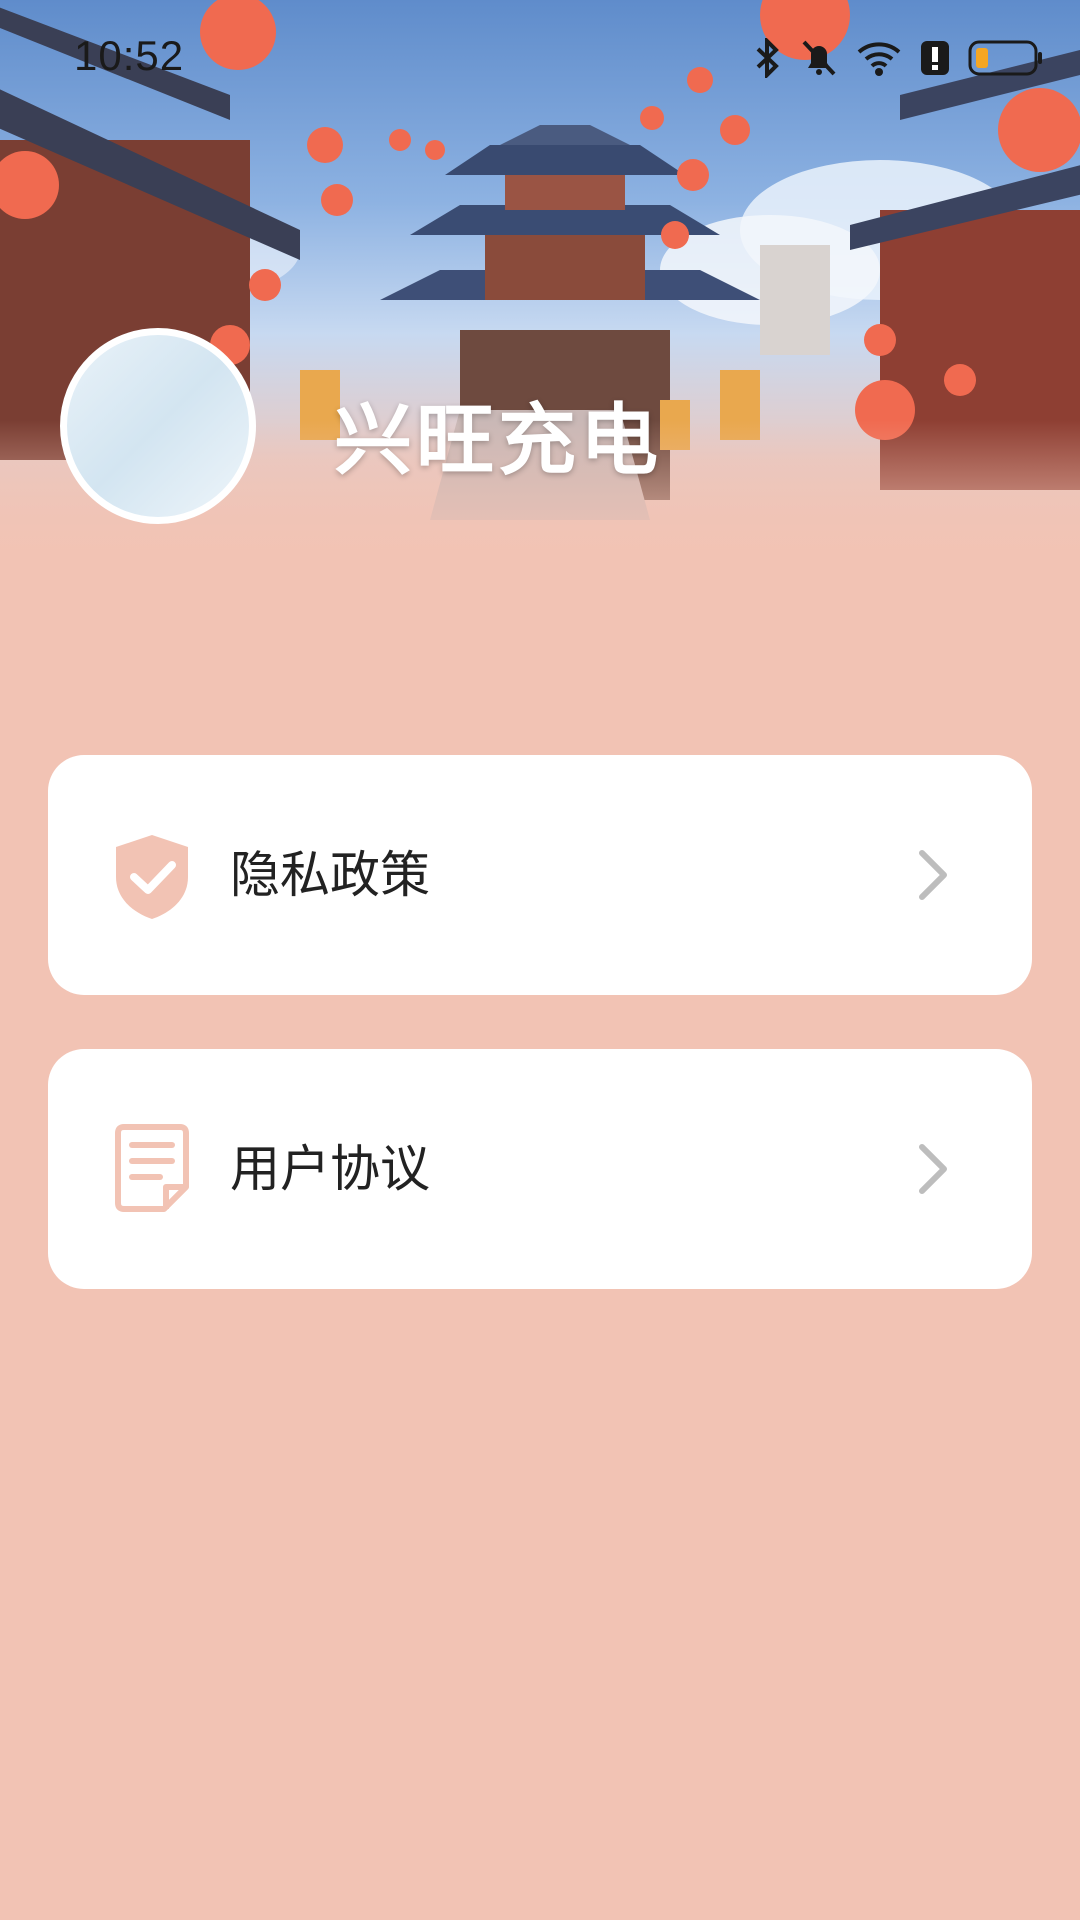 This screenshot has height=1920, width=1080. Describe the element at coordinates (879, 58) in the screenshot. I see `wifi-icon` at that location.